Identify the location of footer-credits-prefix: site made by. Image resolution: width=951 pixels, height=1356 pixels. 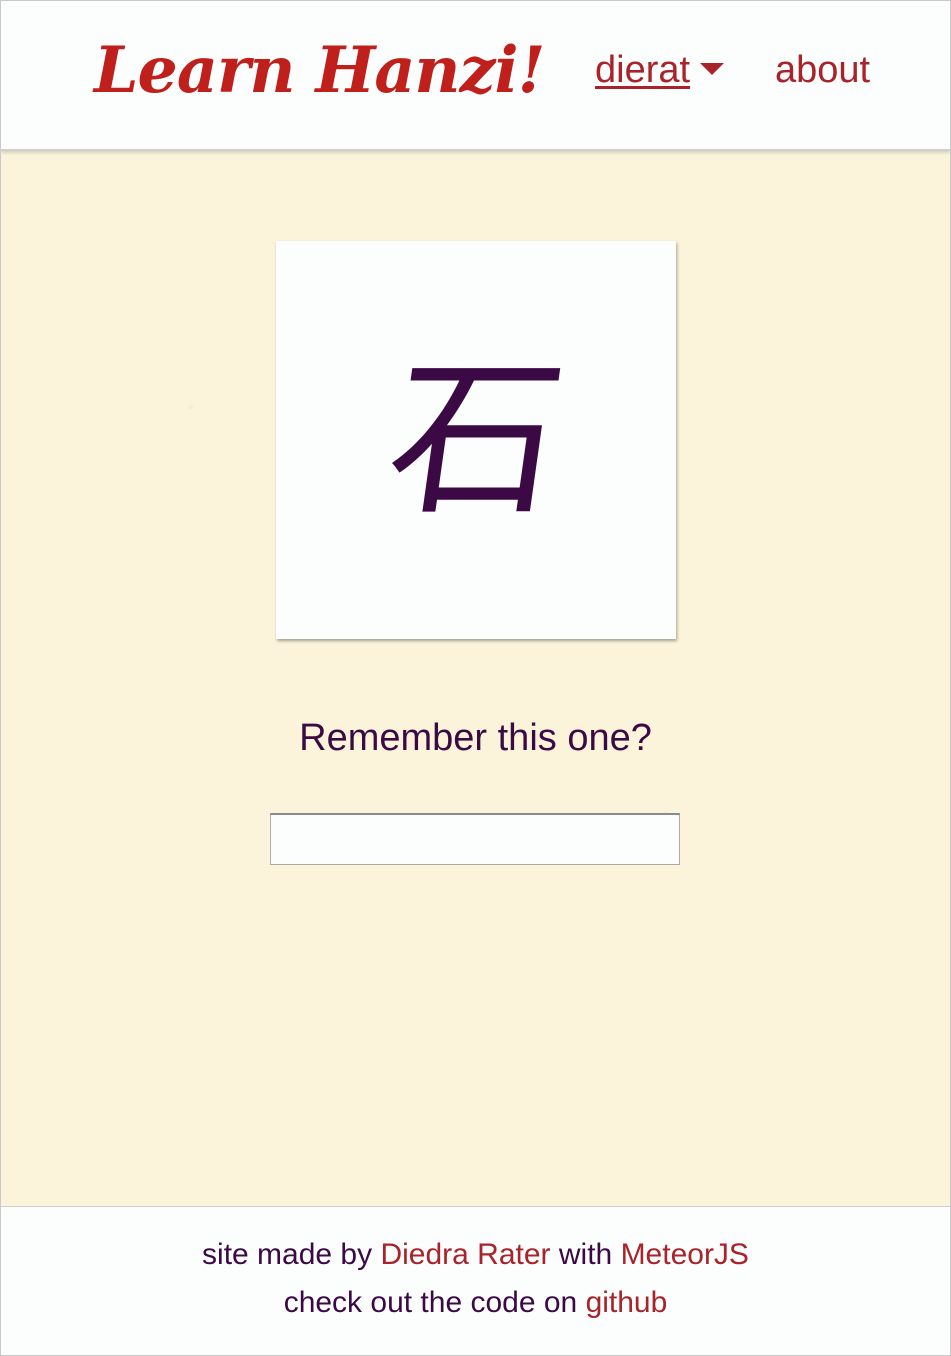
(291, 1254).